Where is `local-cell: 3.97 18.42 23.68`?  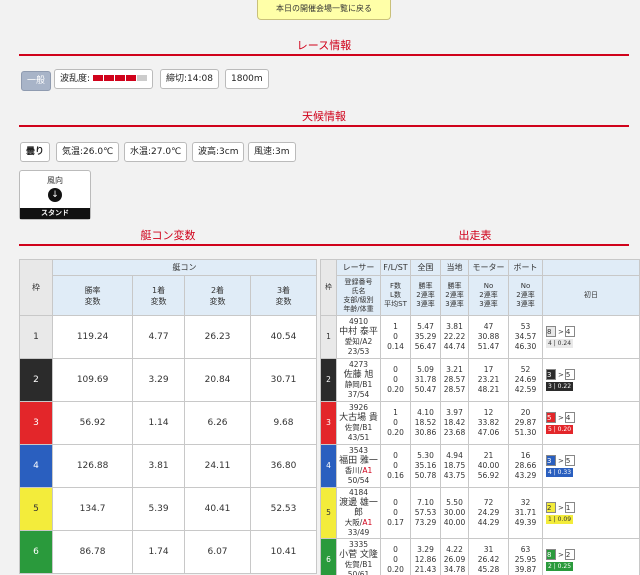 local-cell: 3.97 18.42 23.68 is located at coordinates (454, 423).